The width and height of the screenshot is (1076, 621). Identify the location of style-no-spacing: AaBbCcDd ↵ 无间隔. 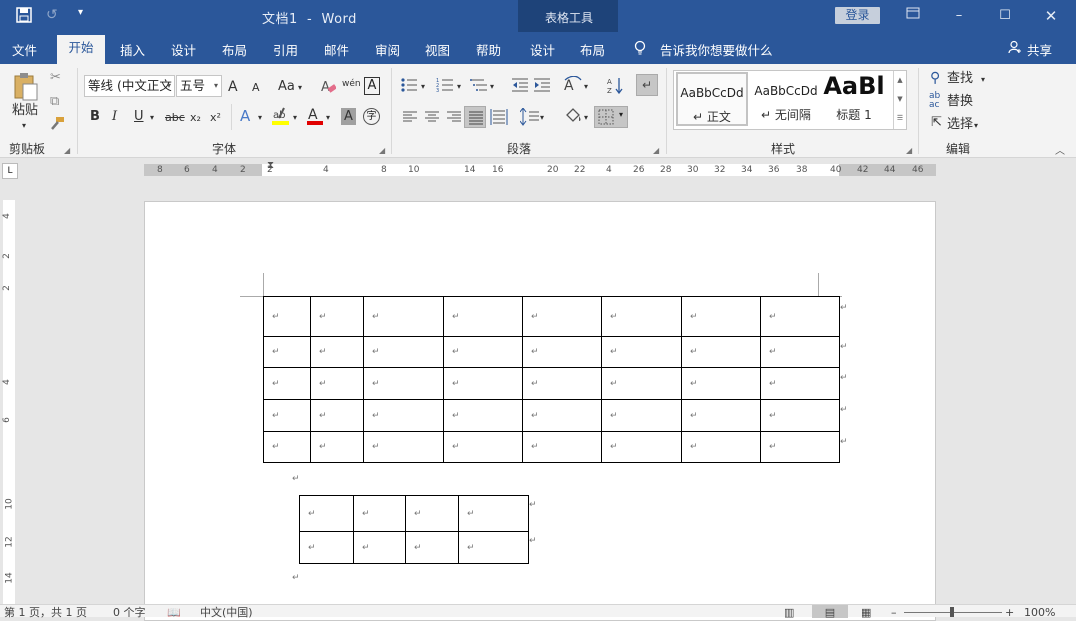
(786, 99).